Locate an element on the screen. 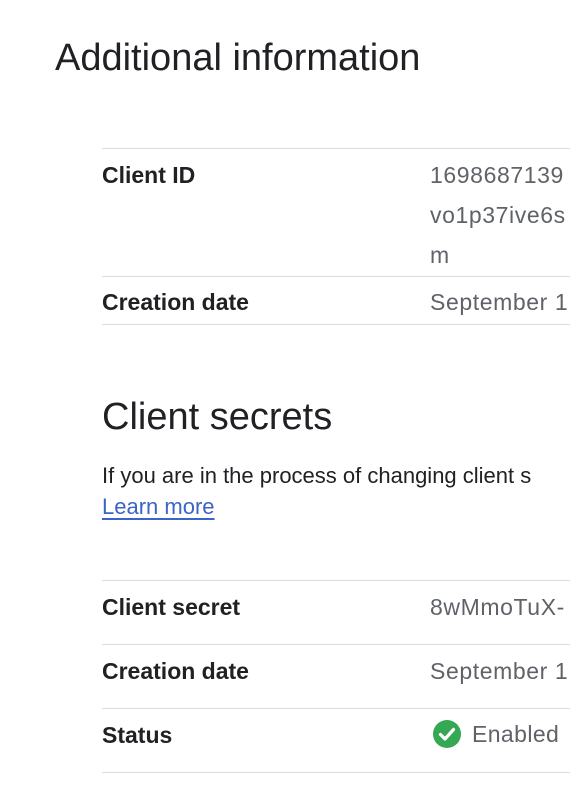  client-id-label: Client ID is located at coordinates (149, 175).